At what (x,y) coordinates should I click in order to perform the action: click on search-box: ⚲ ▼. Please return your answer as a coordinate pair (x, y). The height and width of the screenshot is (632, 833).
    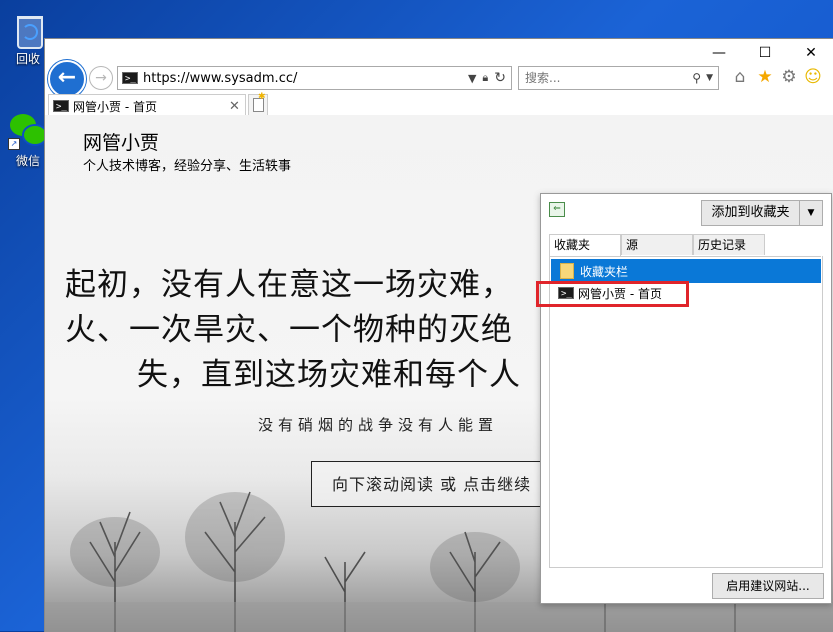
    Looking at the image, I should click on (618, 78).